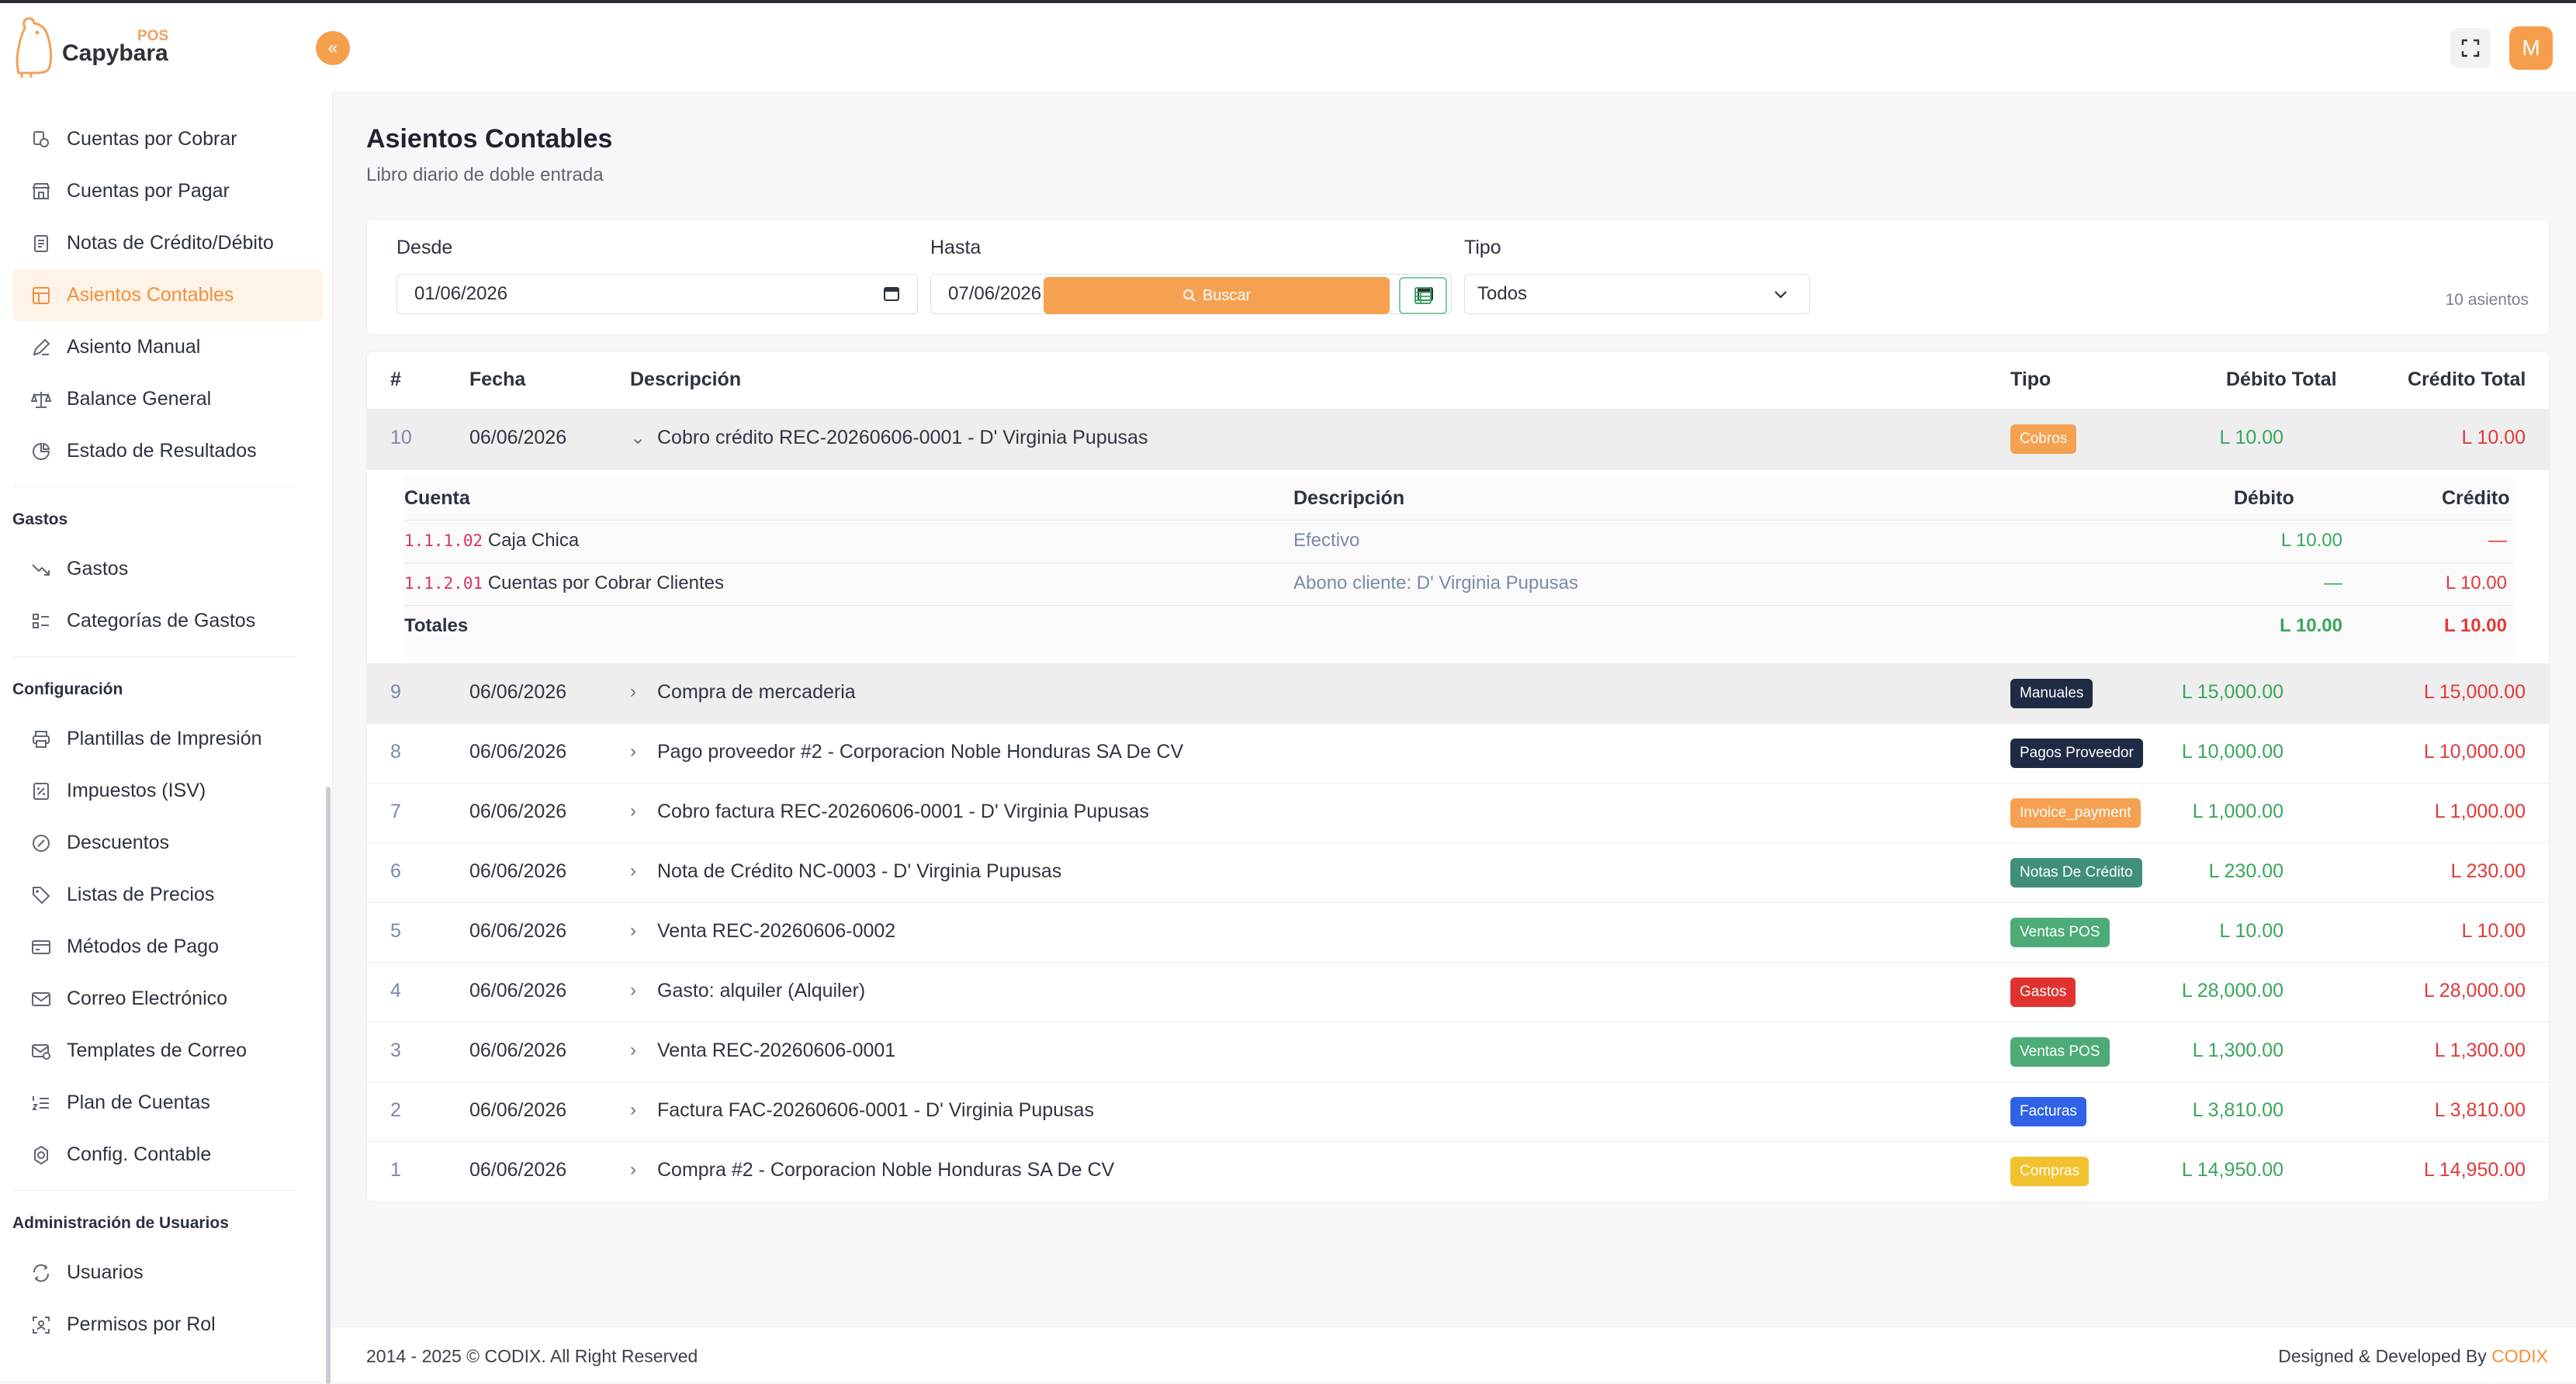 The width and height of the screenshot is (2576, 1384). Describe the element at coordinates (167, 739) in the screenshot. I see `sidebar-item-plantillas-de-impresion: Plantillas de Impresión` at that location.